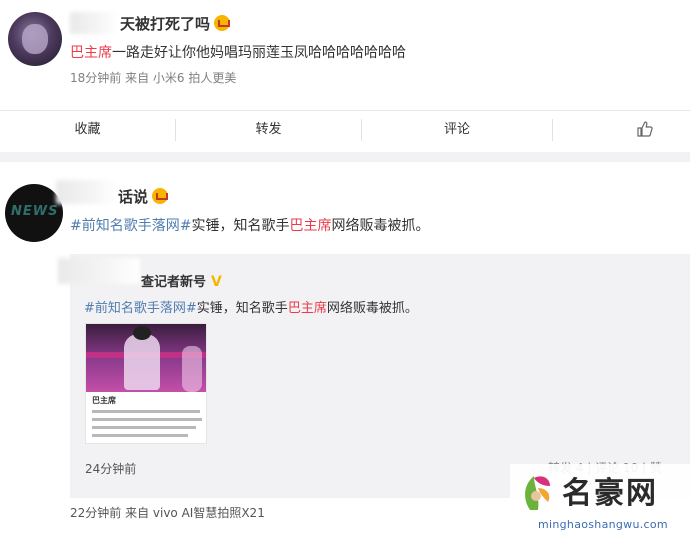 The width and height of the screenshot is (690, 540). What do you see at coordinates (146, 358) in the screenshot?
I see `article-photo` at bounding box center [146, 358].